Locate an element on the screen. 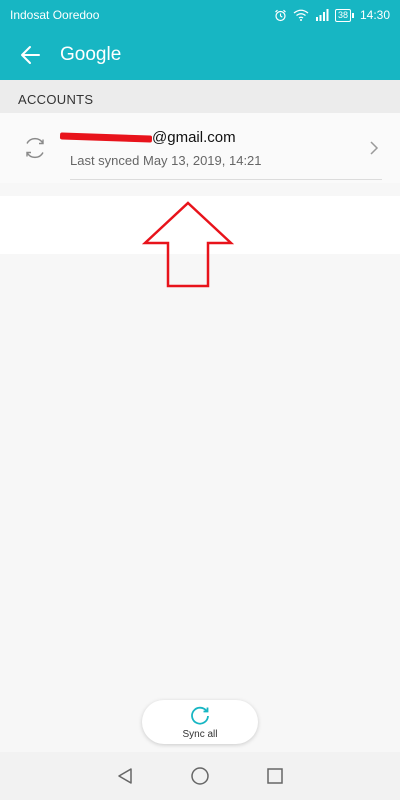  circle-home-icon is located at coordinates (200, 776).